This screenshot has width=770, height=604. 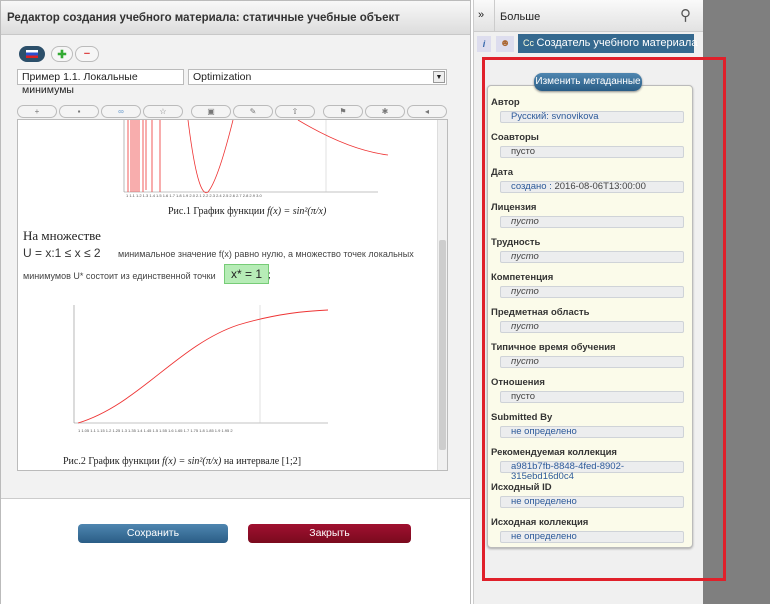 I want to click on language-flag-button, so click(x=32, y=54).